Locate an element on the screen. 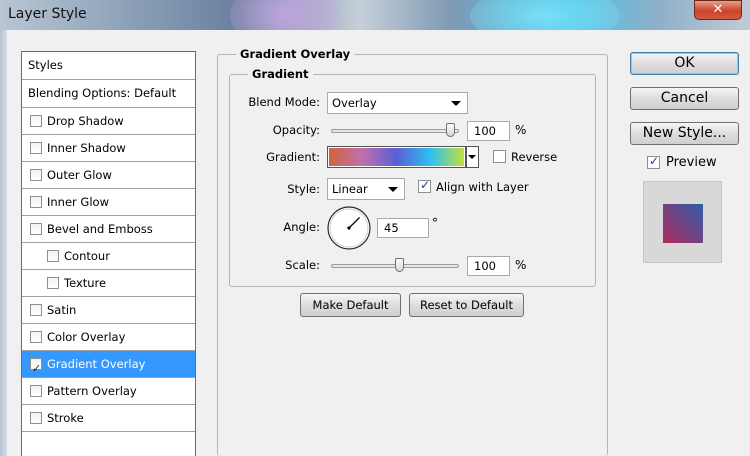 This screenshot has width=750, height=456. style-item-label: Outer Glow is located at coordinates (79, 175).